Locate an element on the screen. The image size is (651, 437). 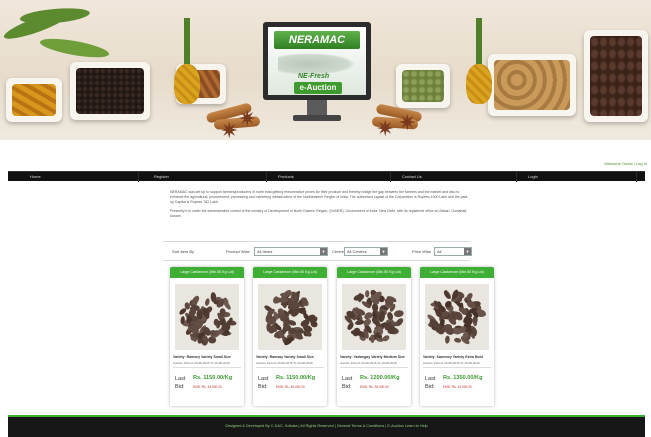
centre-select-value: All Centres is located at coordinates (357, 251).